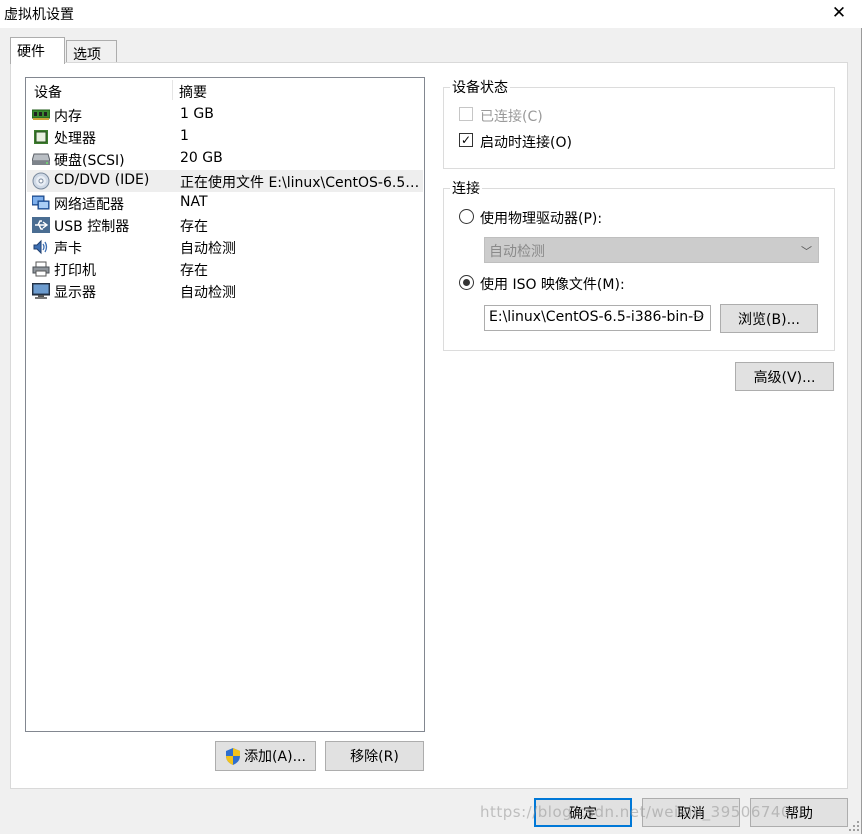  What do you see at coordinates (225, 115) in the screenshot?
I see `device-row-memory: 内存 1 GB` at bounding box center [225, 115].